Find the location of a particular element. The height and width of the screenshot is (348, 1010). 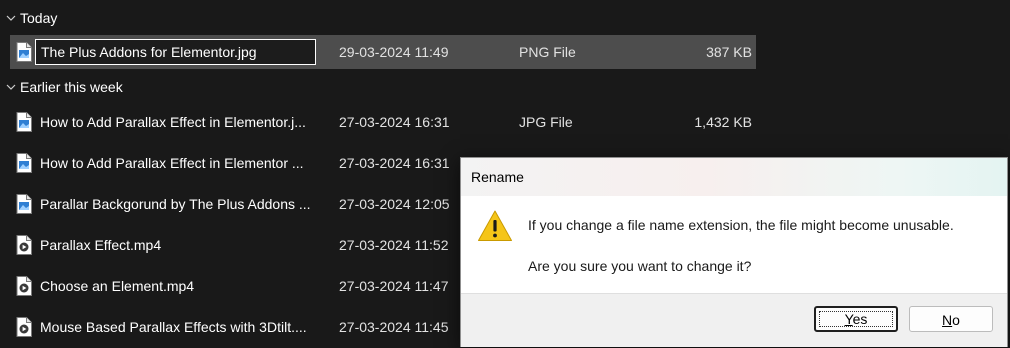

file-size: 1,432 KB is located at coordinates (723, 122).